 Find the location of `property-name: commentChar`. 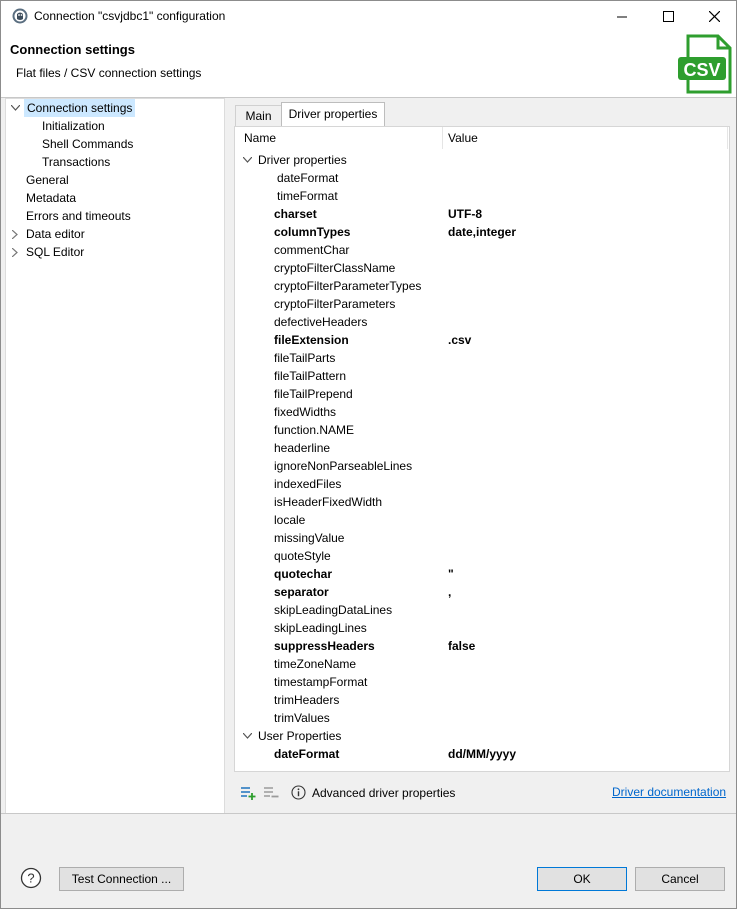

property-name: commentChar is located at coordinates (312, 250).